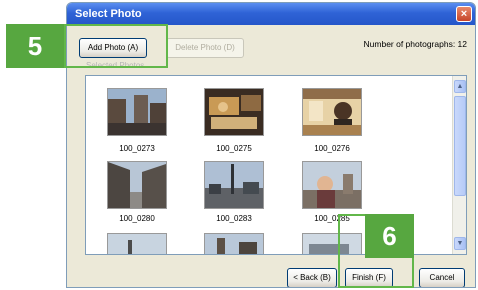 The width and height of the screenshot is (478, 290). I want to click on photo-name: 100_0275, so click(234, 148).